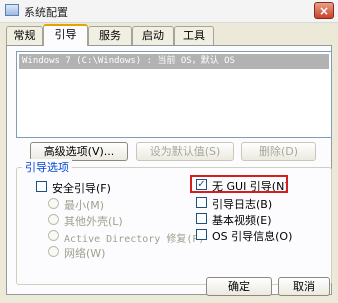 This screenshot has height=303, width=338. Describe the element at coordinates (242, 220) in the screenshot. I see `base-video-label: 基本视频(E)` at that location.